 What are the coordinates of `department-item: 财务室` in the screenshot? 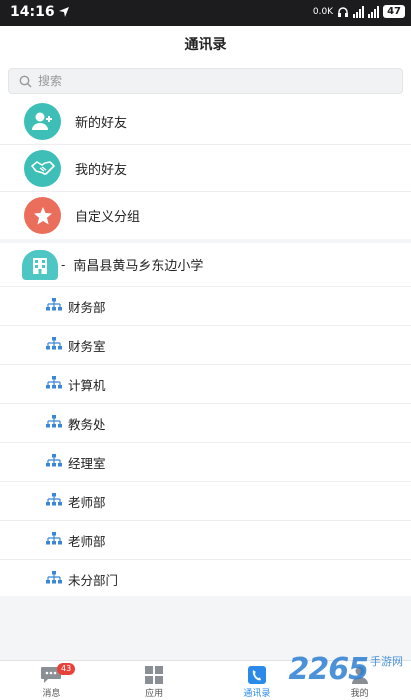 It's located at (205, 345).